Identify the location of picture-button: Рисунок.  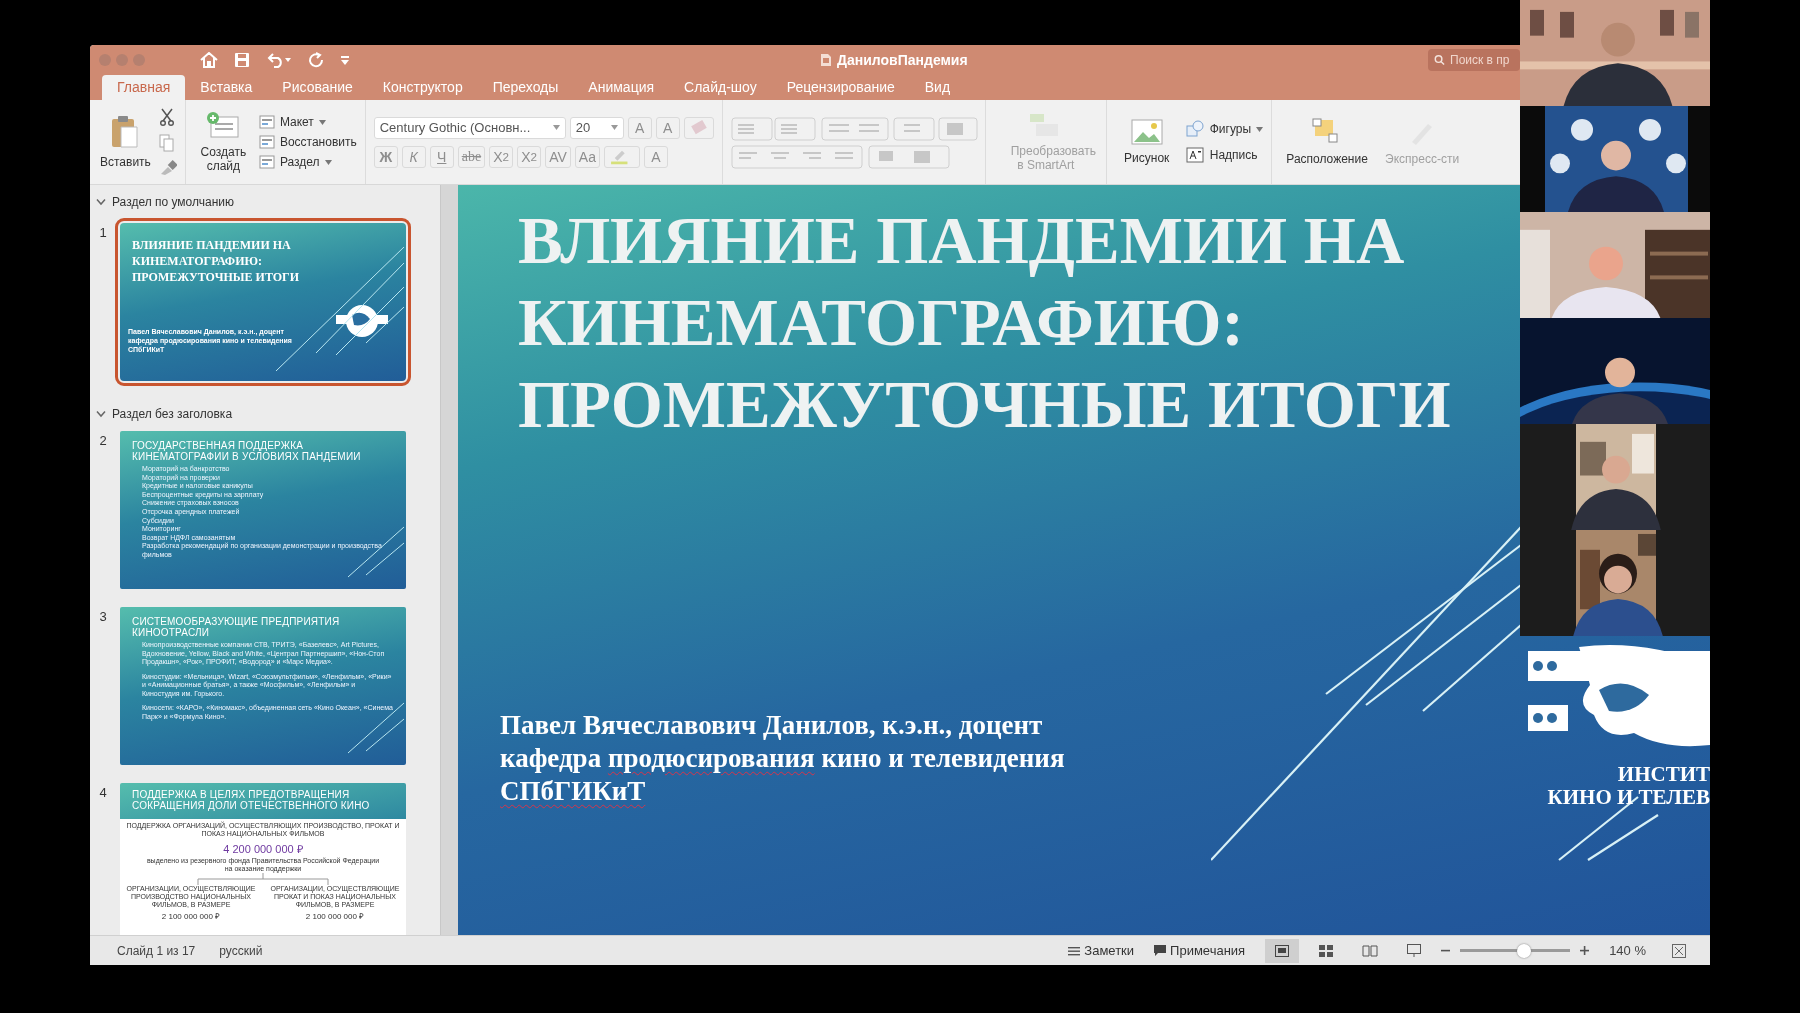
(1146, 142).